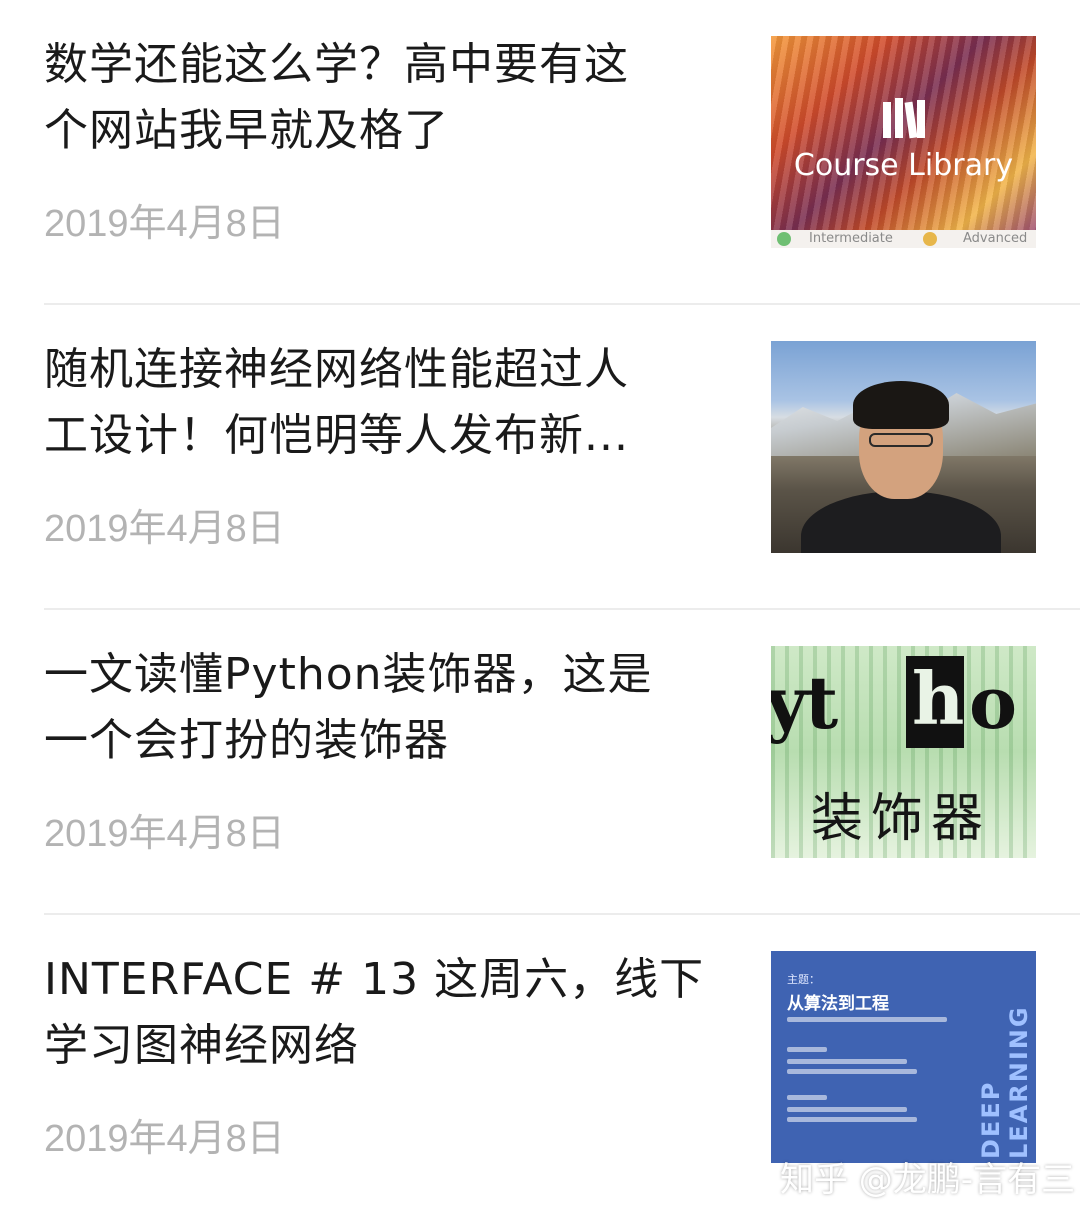 This screenshot has height=1220, width=1080. Describe the element at coordinates (384, 1013) in the screenshot. I see `article-title: INTERFACE # 13 这周六，线下 学习图神经网络` at that location.